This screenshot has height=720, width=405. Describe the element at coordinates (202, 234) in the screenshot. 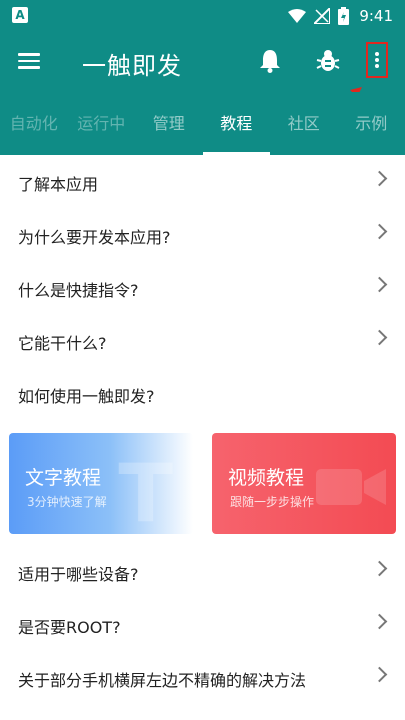

I see `list-item: 为什么要开发本应用?` at that location.